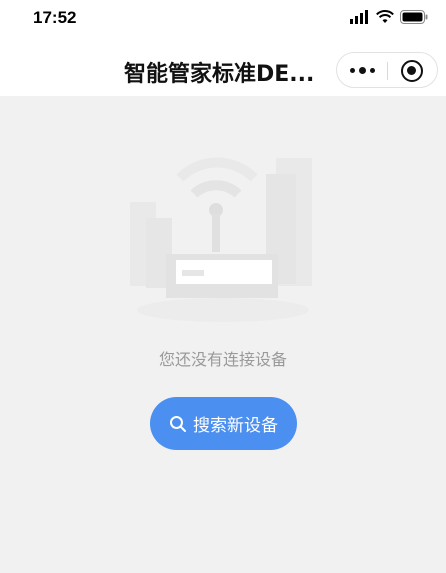 Image resolution: width=446 pixels, height=573 pixels. Describe the element at coordinates (362, 70) in the screenshot. I see `more-dots-icon` at that location.